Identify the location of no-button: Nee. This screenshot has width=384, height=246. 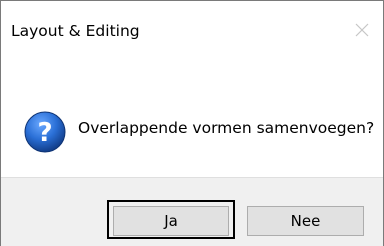
(305, 221).